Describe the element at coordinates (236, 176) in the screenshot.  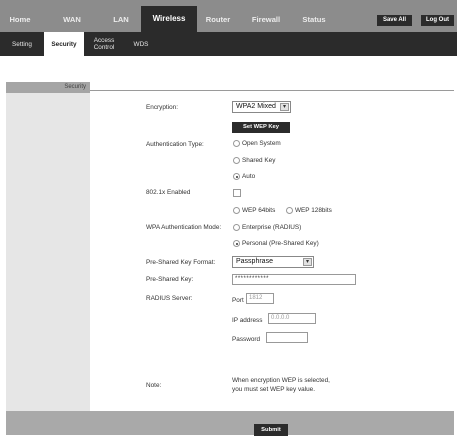
I see `radio-auto` at that location.